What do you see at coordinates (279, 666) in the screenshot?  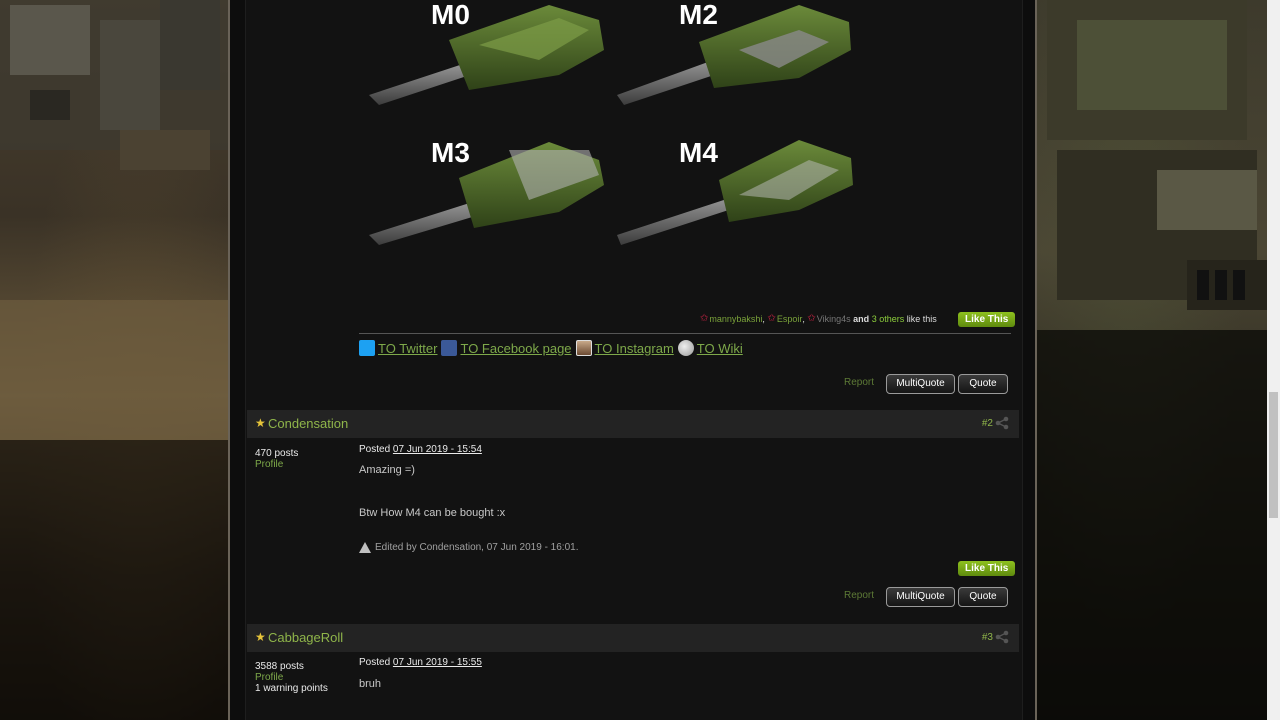 I see `post-count: 3588 posts` at bounding box center [279, 666].